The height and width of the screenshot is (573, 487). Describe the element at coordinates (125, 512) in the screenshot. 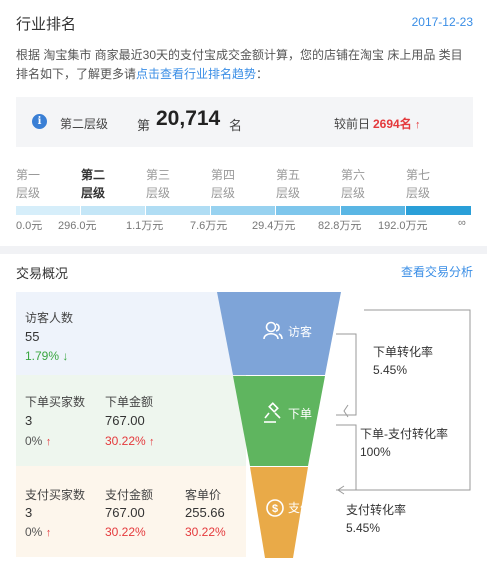

I see `pay-amount-value: 767.00` at that location.